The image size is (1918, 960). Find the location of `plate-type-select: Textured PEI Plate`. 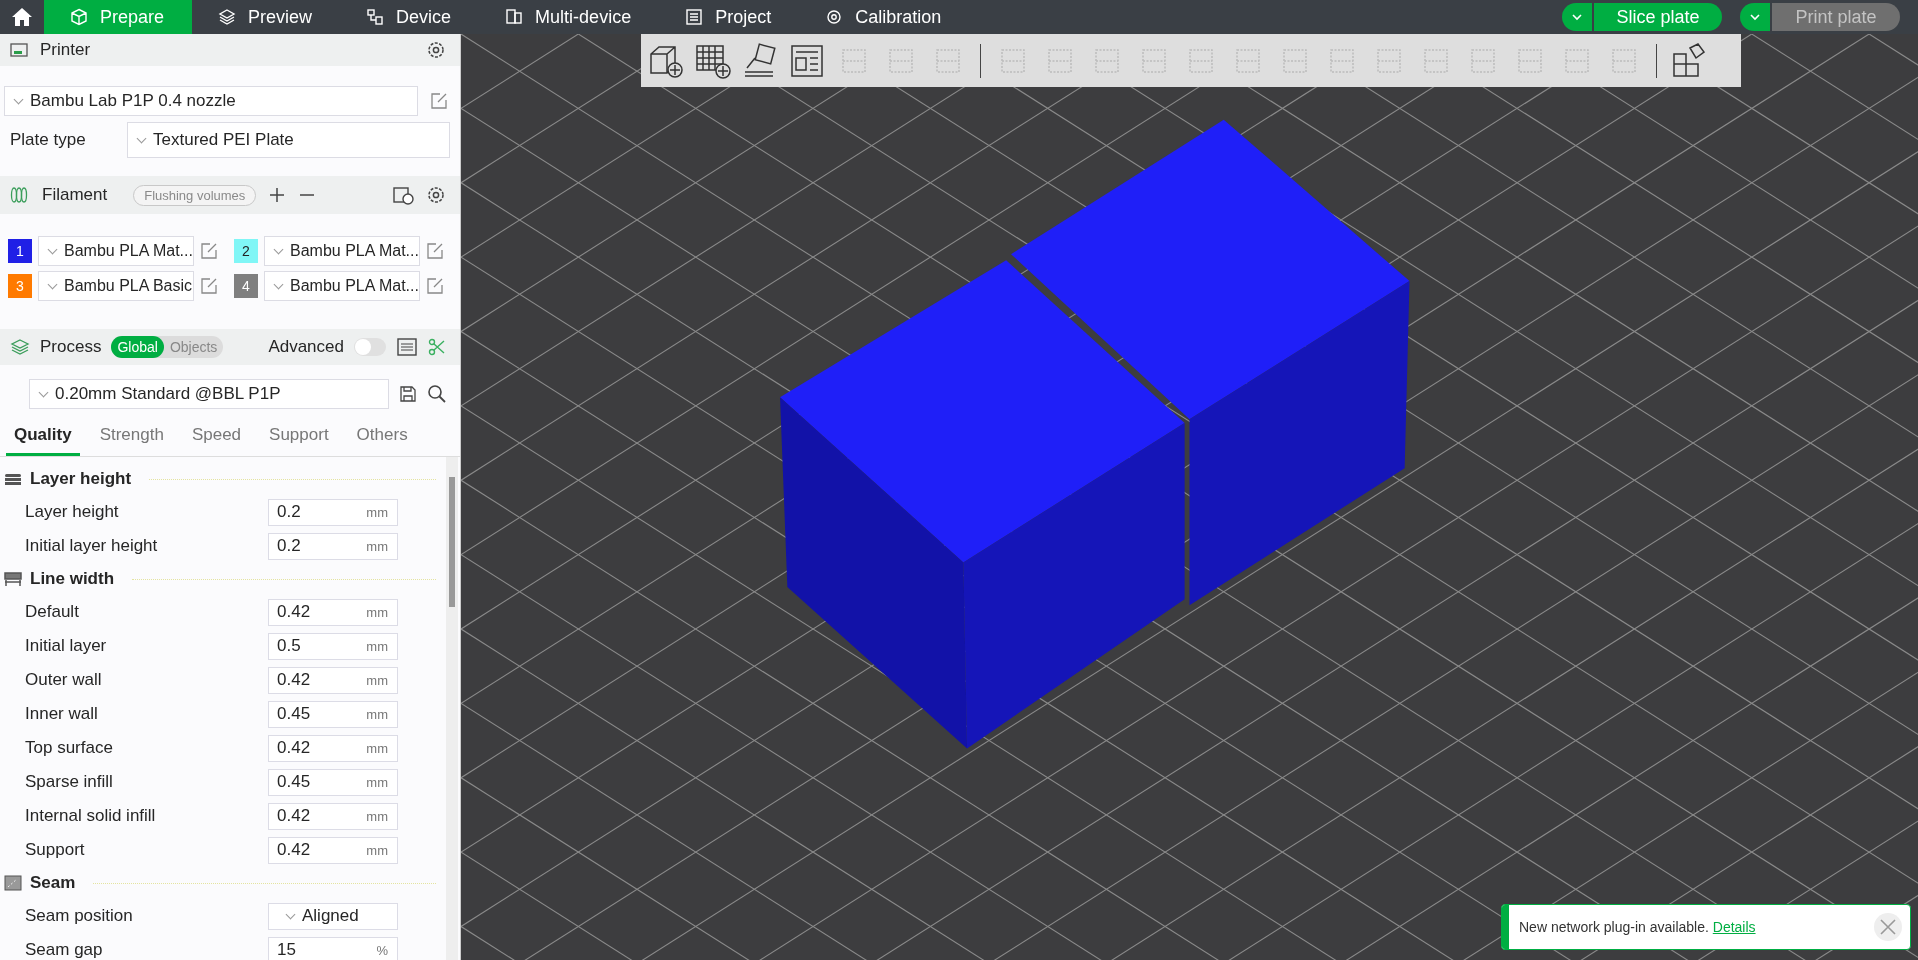

plate-type-select: Textured PEI Plate is located at coordinates (288, 140).